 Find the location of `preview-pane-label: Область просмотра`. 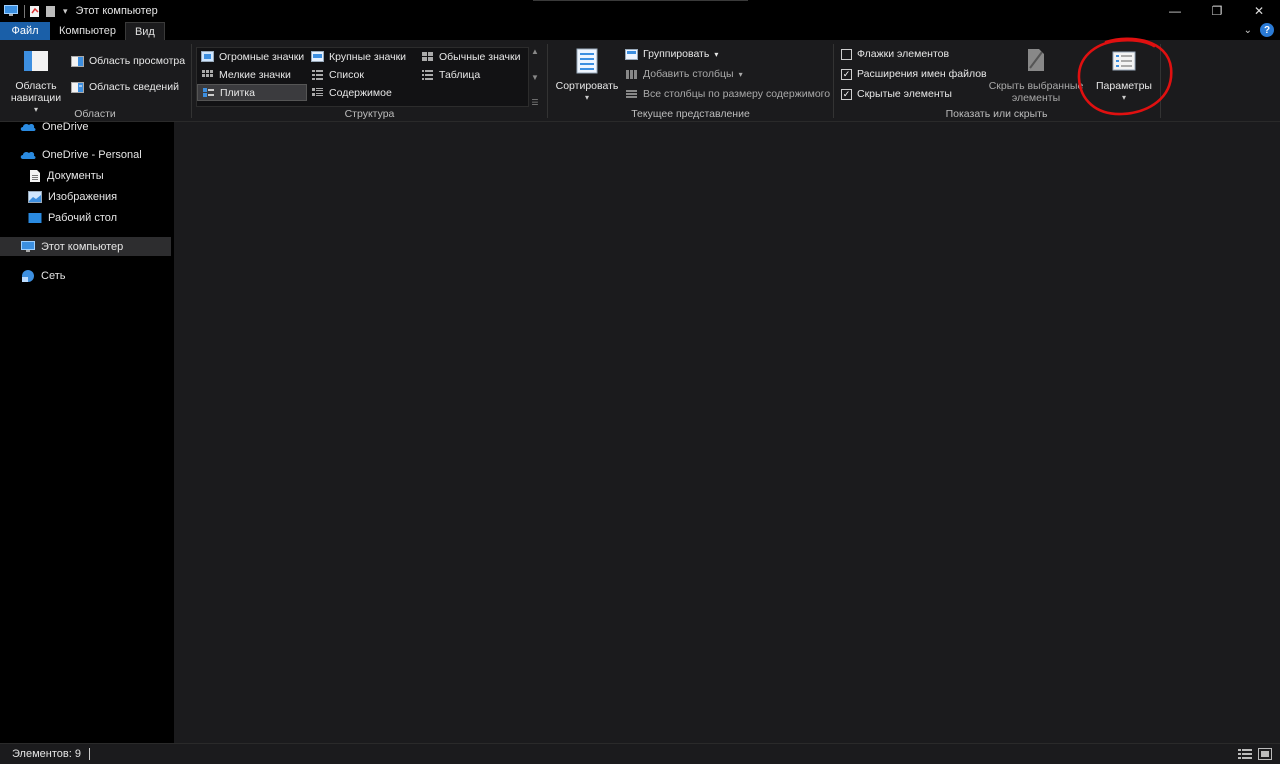

preview-pane-label: Область просмотра is located at coordinates (137, 61).